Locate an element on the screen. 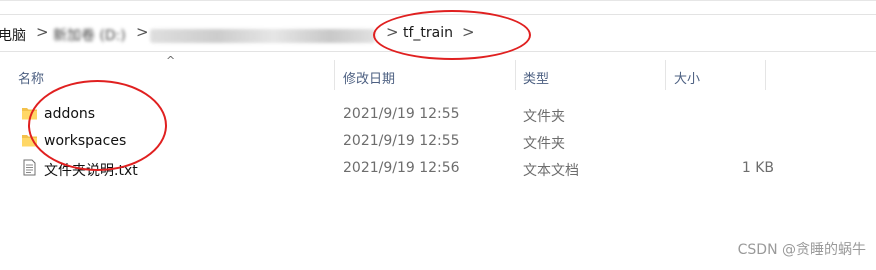 This screenshot has width=876, height=270. column-header-type: 类型 is located at coordinates (536, 77).